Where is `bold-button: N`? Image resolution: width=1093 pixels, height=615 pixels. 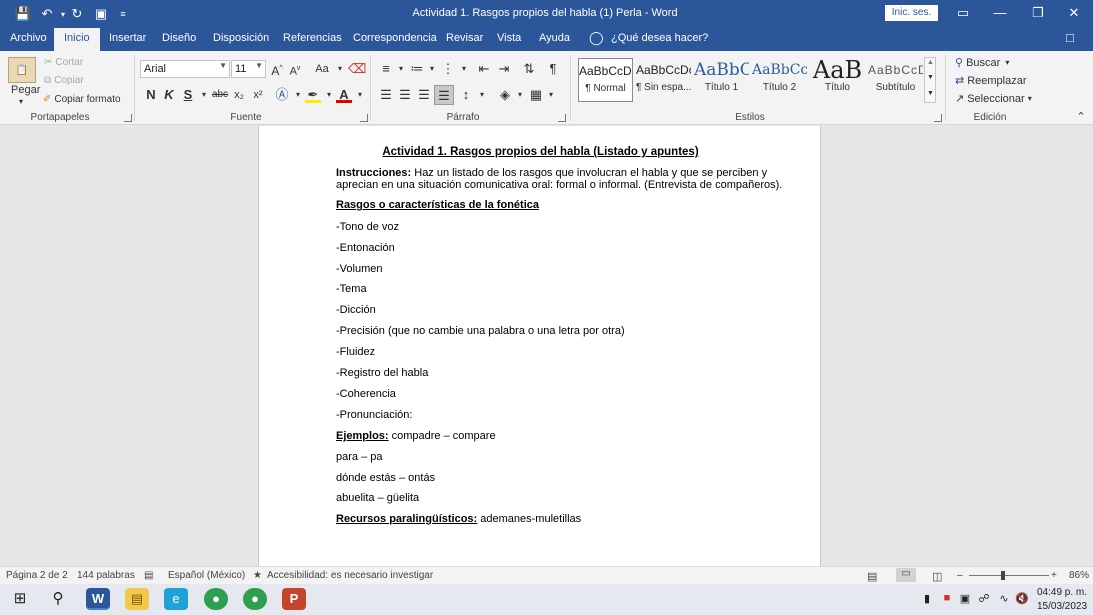
bold-button: N is located at coordinates (151, 95).